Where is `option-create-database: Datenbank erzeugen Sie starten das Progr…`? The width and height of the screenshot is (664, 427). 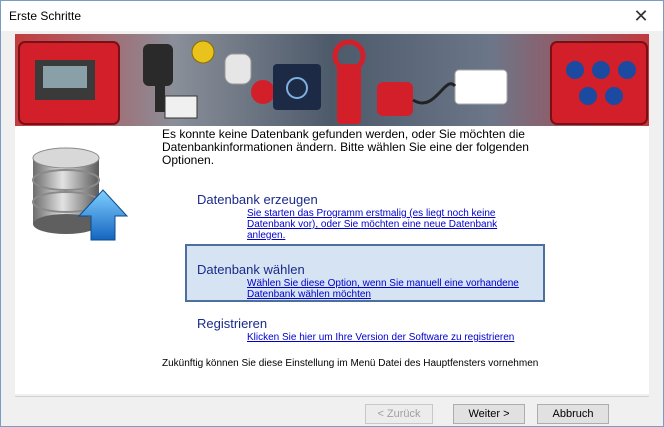 option-create-database: Datenbank erzeugen Sie starten das Progr… is located at coordinates (362, 216).